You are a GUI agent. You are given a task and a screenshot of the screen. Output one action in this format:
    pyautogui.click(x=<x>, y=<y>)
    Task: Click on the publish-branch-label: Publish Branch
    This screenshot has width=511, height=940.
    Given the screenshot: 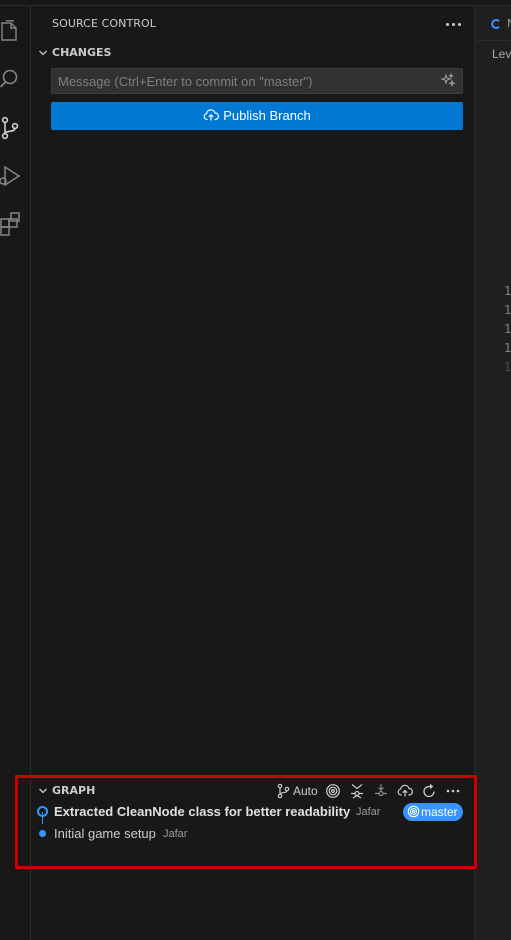 What is the action you would take?
    pyautogui.click(x=267, y=115)
    